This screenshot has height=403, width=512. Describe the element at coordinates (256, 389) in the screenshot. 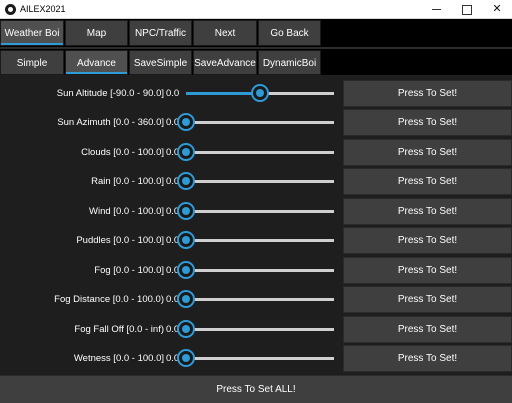

I see `press-to-set-all-button: Press To Set ALL!` at that location.